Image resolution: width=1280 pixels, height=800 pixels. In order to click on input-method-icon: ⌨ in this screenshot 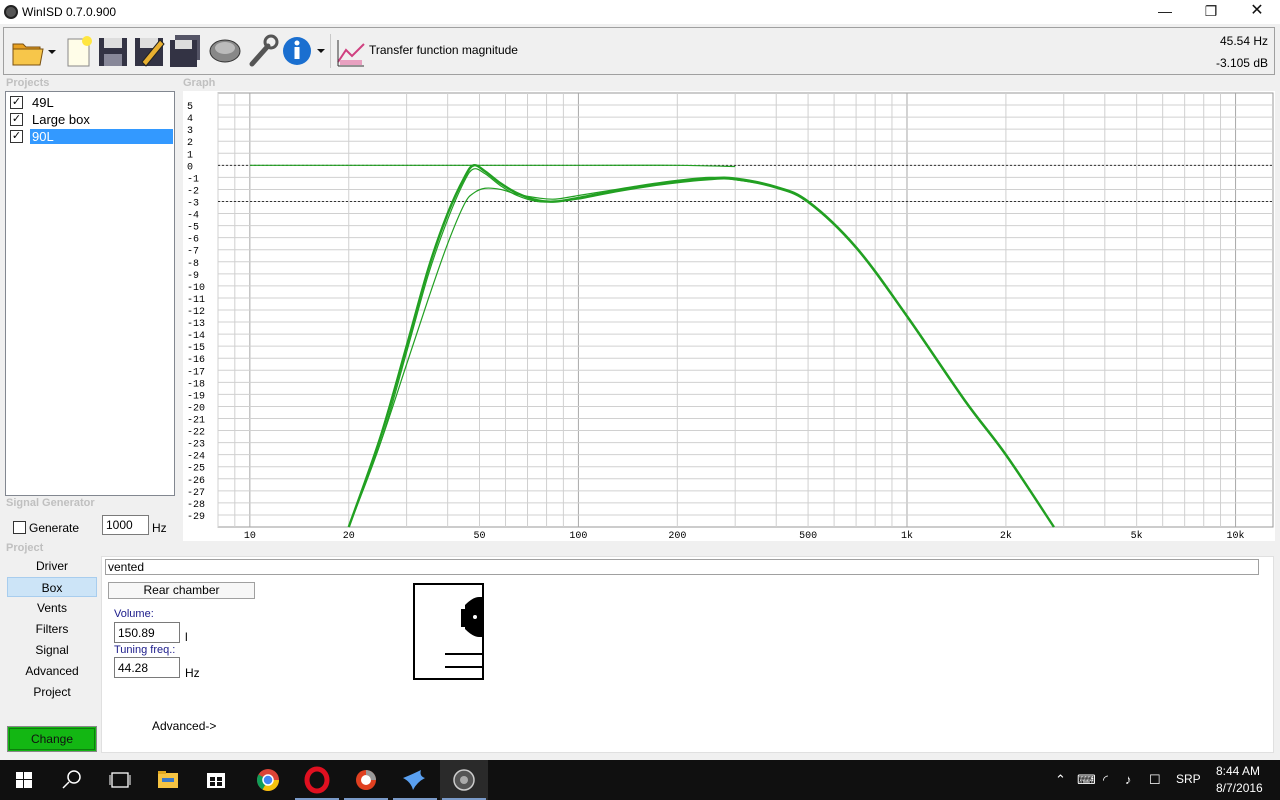, I will do `click(1086, 780)`.